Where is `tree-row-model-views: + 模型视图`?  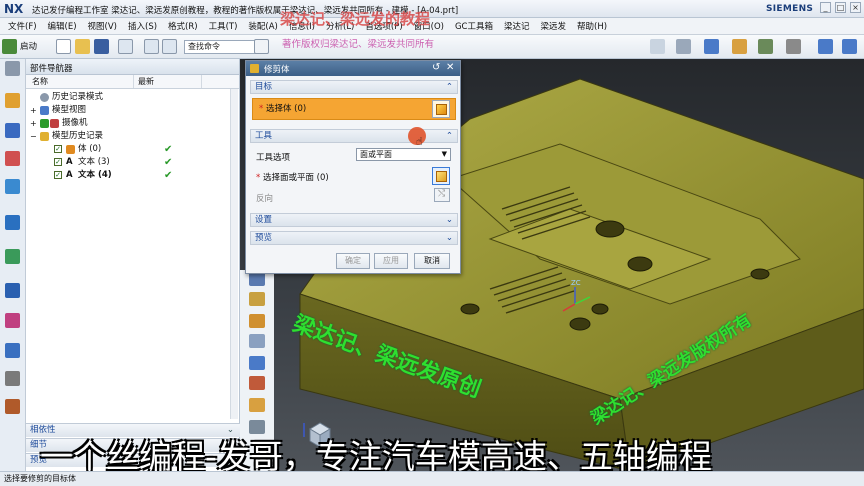 tree-row-model-views: + 模型视图 is located at coordinates (132, 110).